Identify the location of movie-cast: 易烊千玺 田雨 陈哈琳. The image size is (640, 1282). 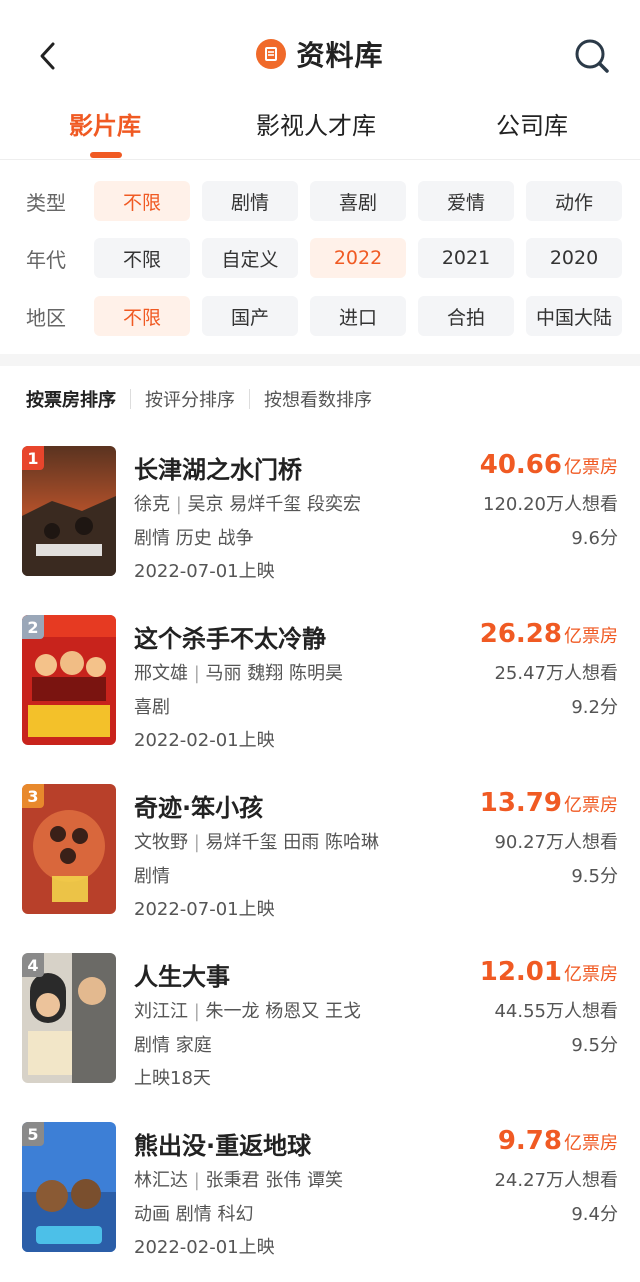
(292, 842).